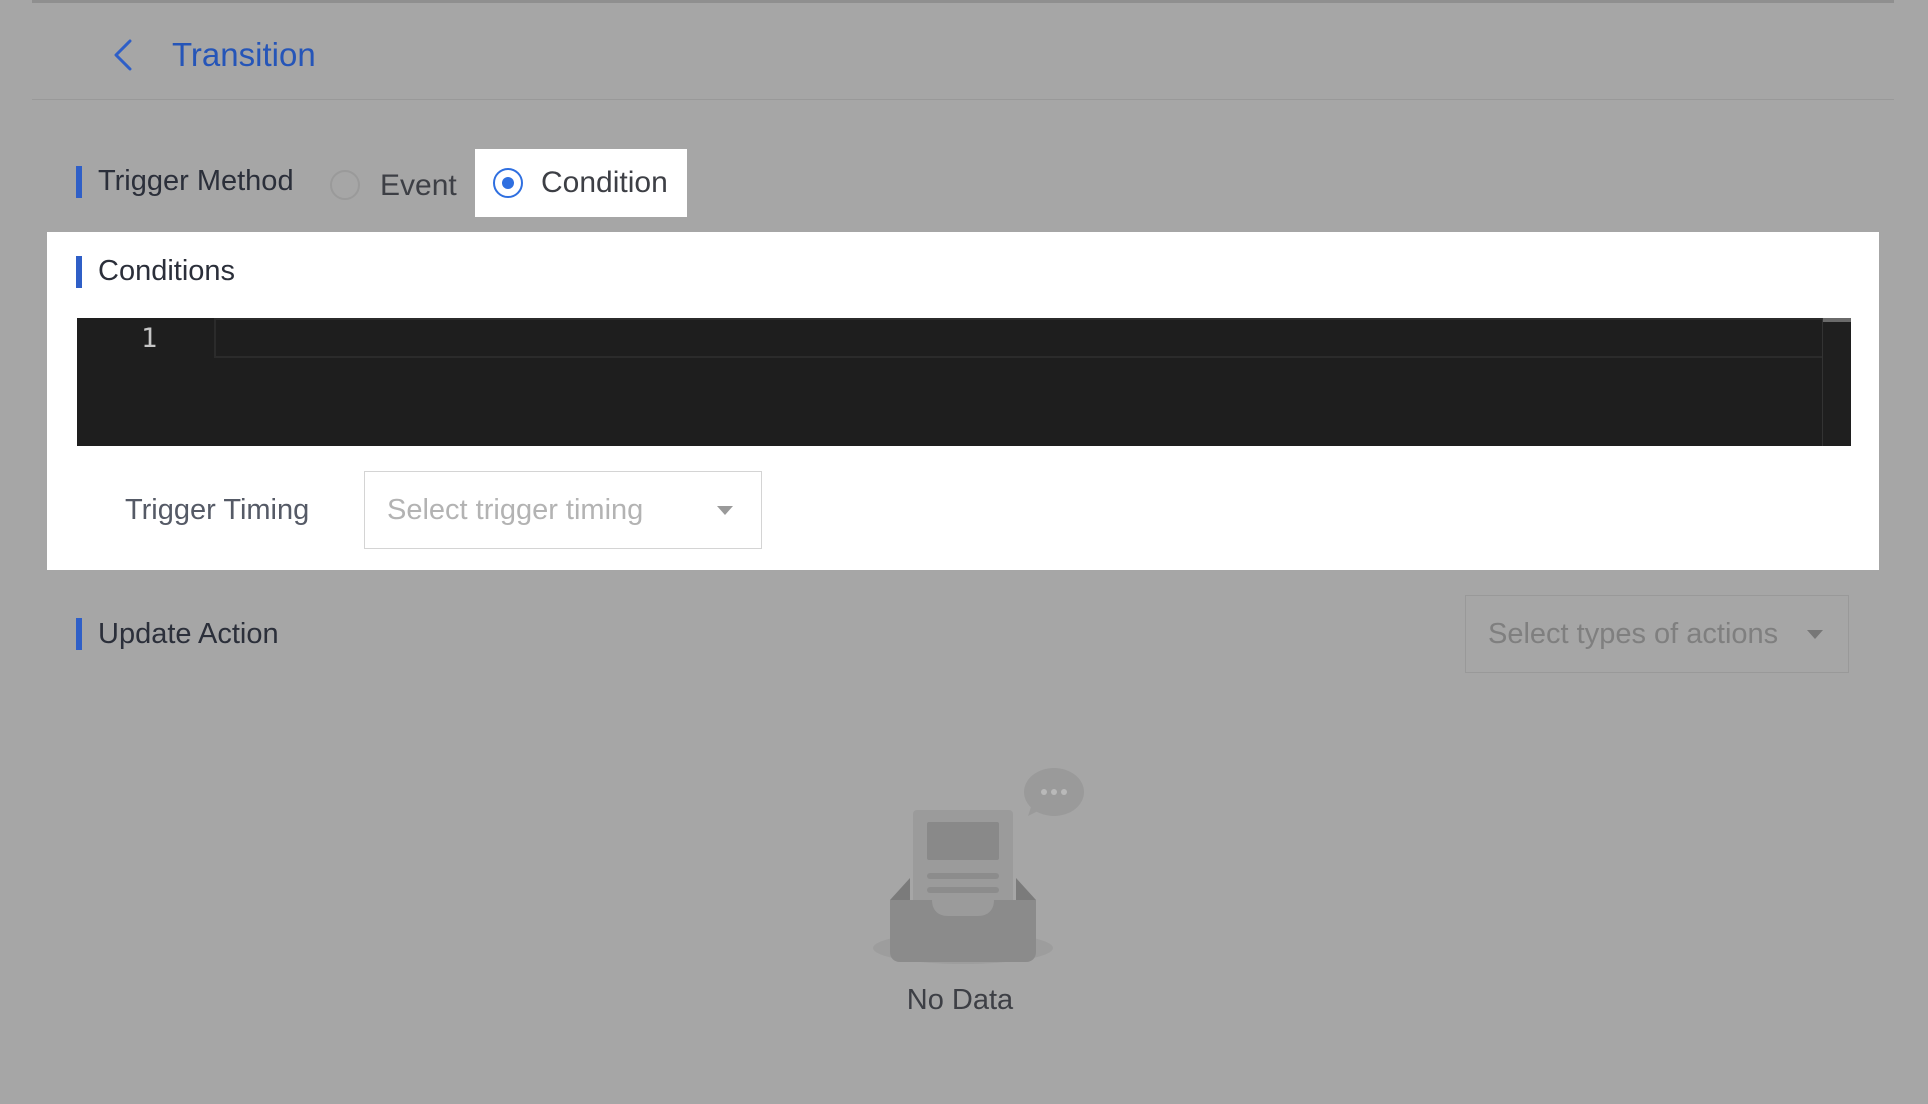 This screenshot has width=1928, height=1104. I want to click on empty-inbox-icon, so click(978, 866).